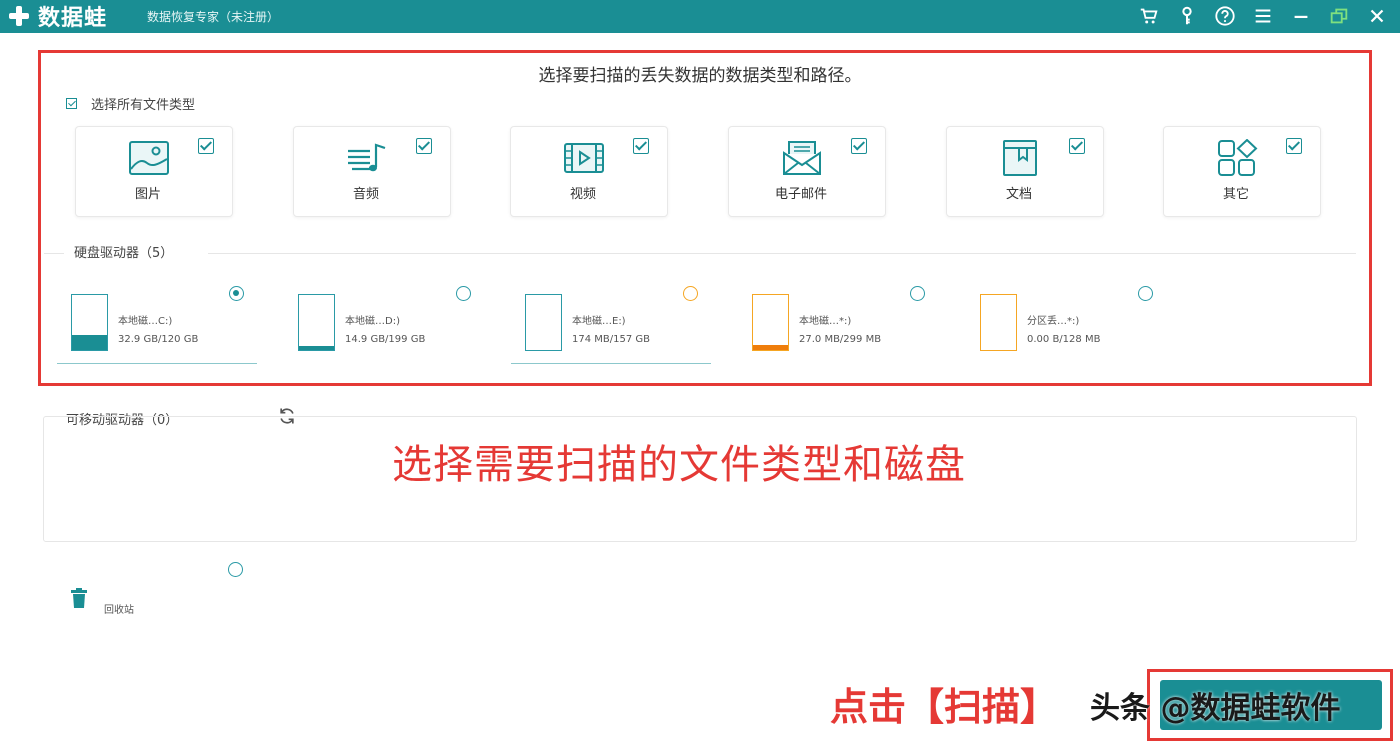 The height and width of the screenshot is (744, 1400). Describe the element at coordinates (385, 339) in the screenshot. I see `drive-size: 14.9 GB/199 GB` at that location.